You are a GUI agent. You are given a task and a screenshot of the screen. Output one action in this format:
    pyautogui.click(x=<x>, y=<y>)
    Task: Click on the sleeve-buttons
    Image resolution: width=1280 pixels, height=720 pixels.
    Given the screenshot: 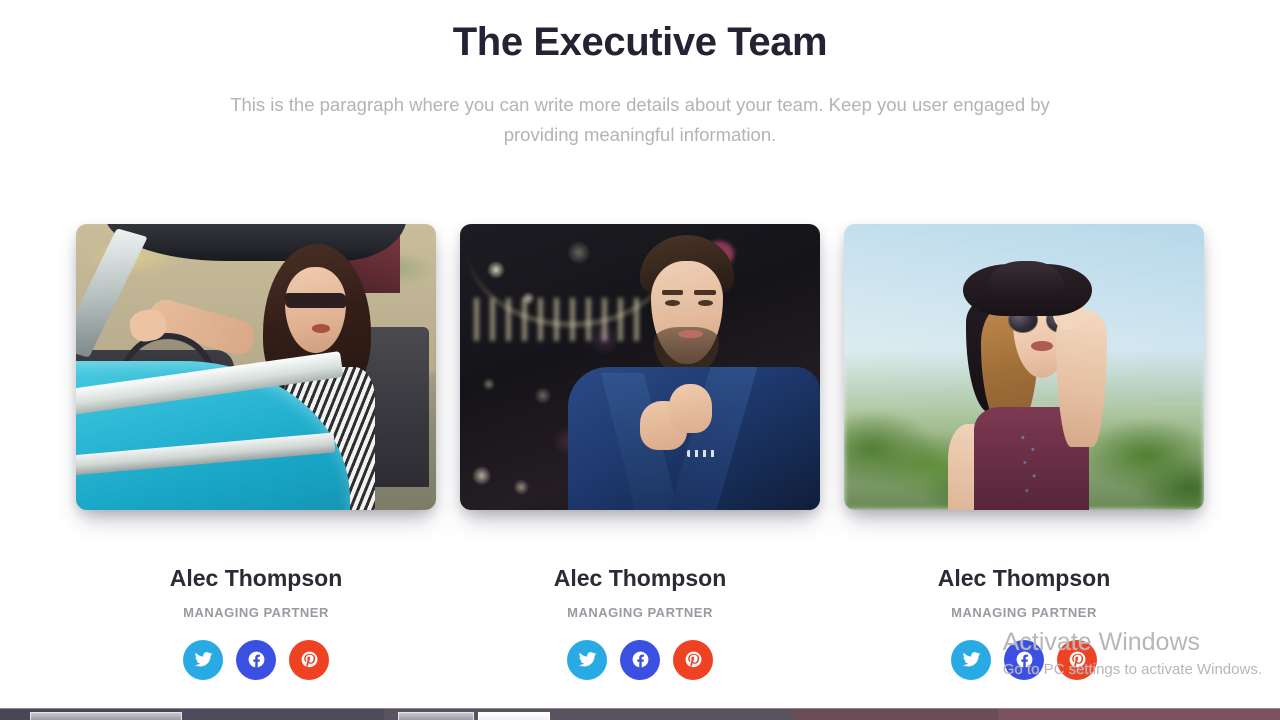 What is the action you would take?
    pyautogui.click(x=703, y=453)
    